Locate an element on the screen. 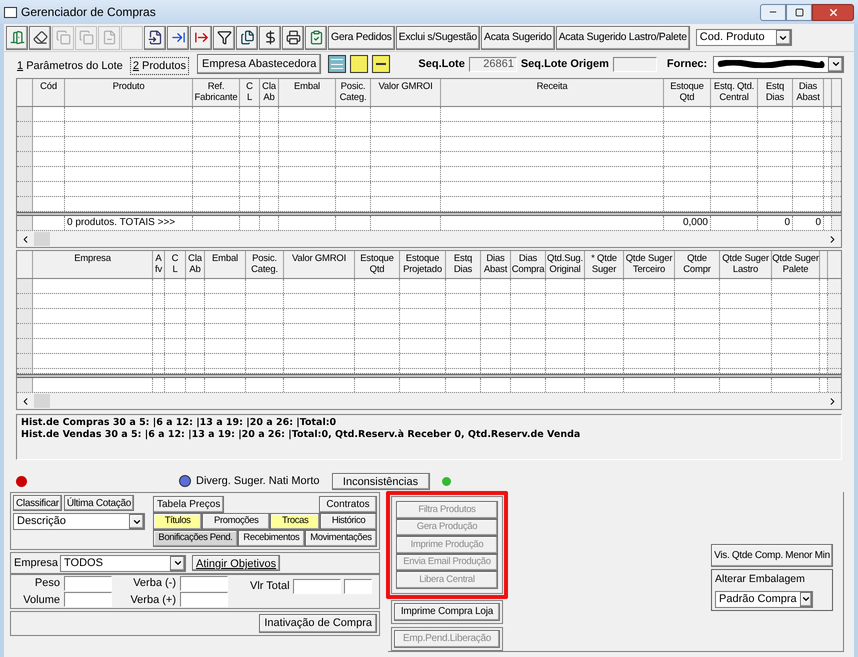 This screenshot has width=858, height=657. column-header: Qtde Compr is located at coordinates (697, 264).